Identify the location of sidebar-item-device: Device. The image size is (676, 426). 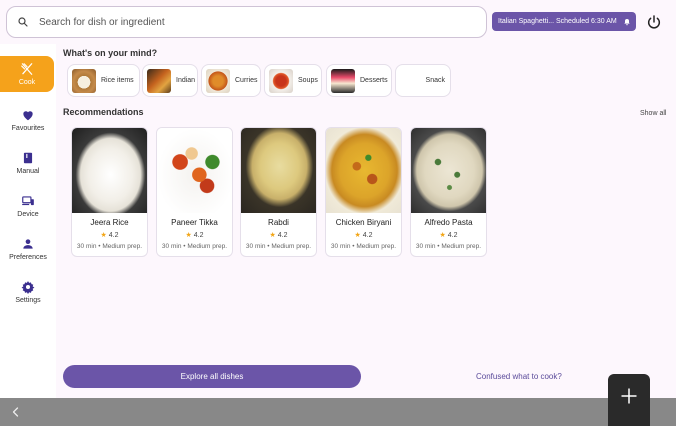
(28, 206).